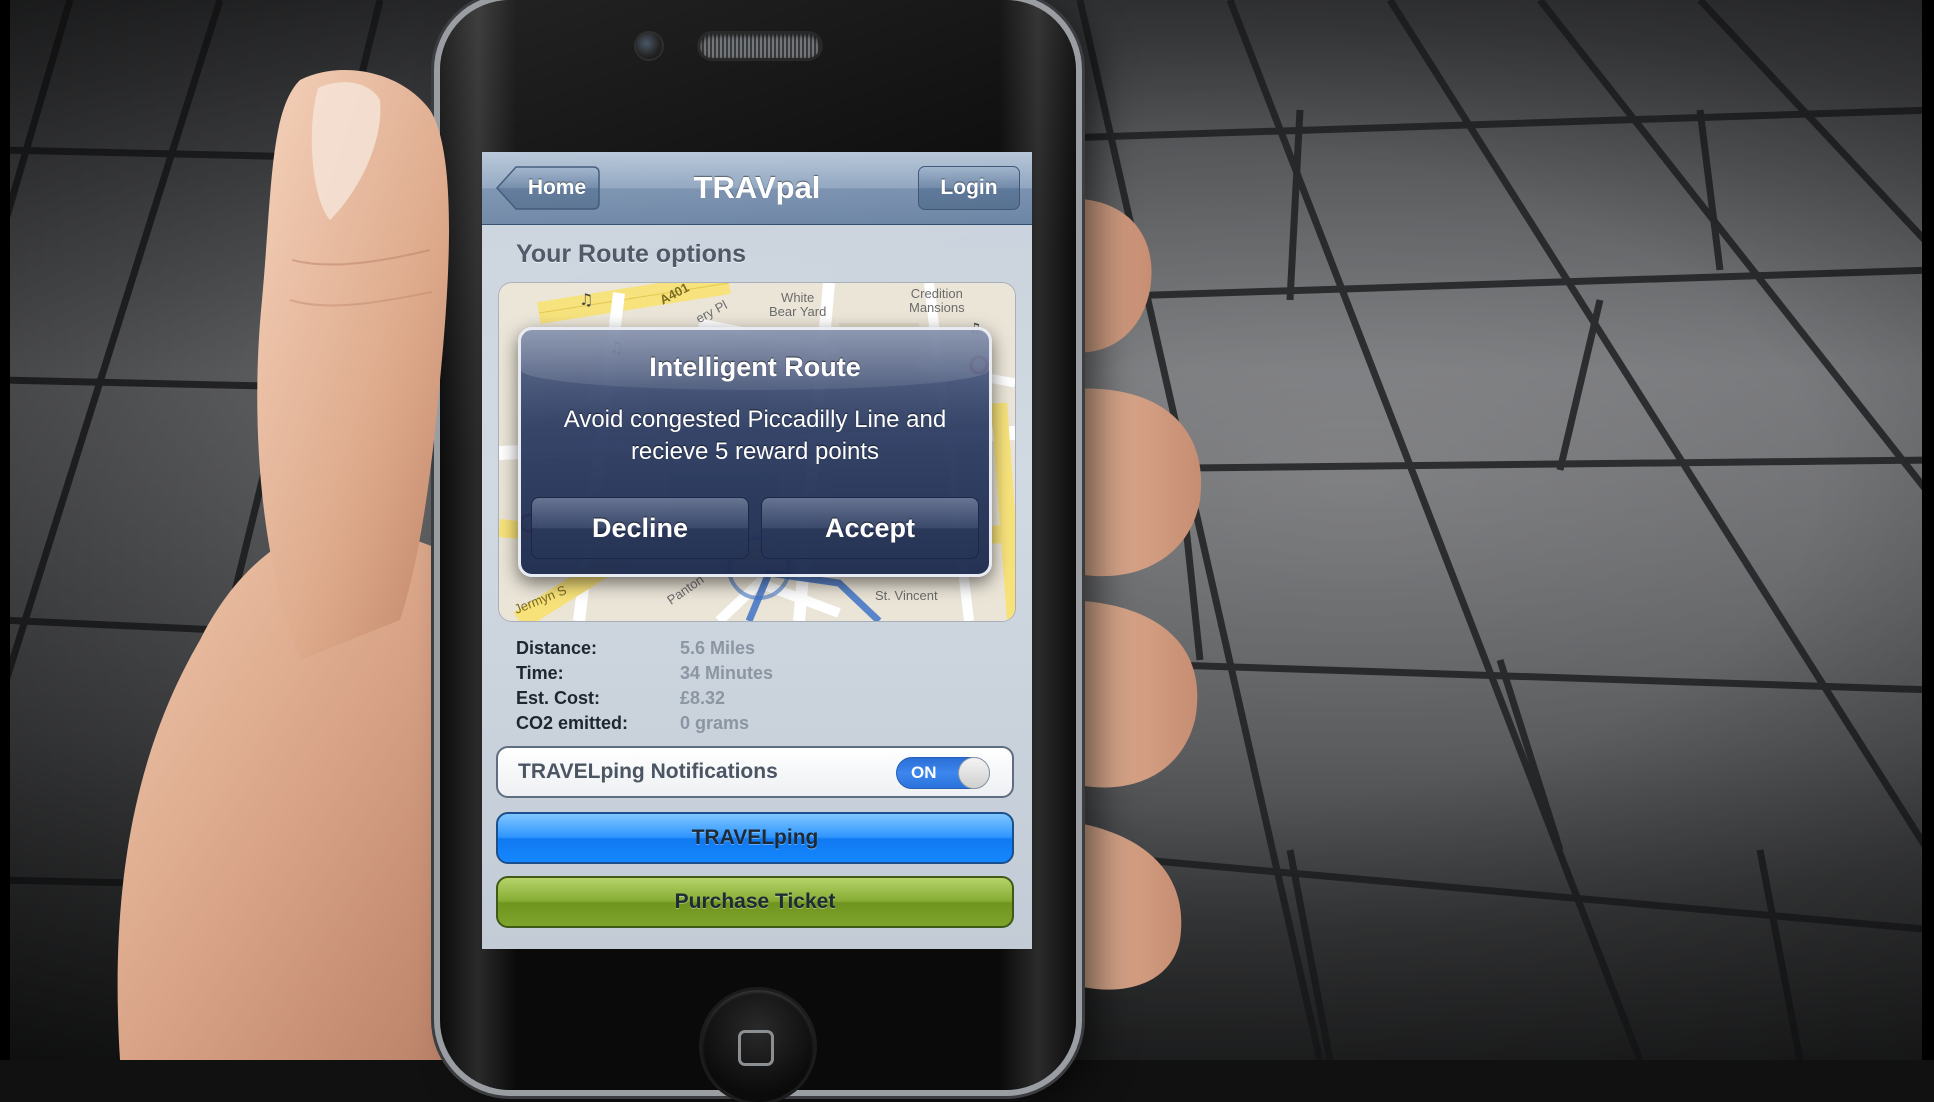 This screenshot has height=1102, width=1934. Describe the element at coordinates (943, 773) in the screenshot. I see `notifications-toggle: ON` at that location.